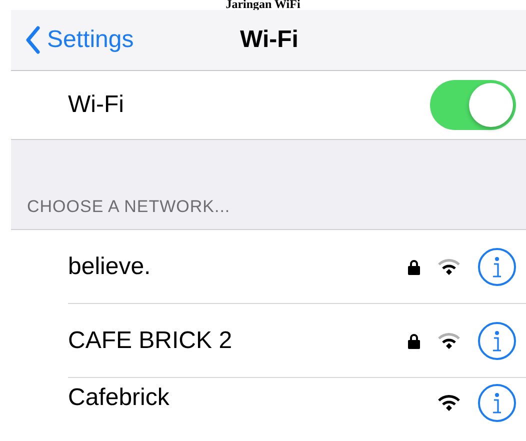 Image resolution: width=526 pixels, height=441 pixels. What do you see at coordinates (473, 105) in the screenshot?
I see `wifi-toggle` at bounding box center [473, 105].